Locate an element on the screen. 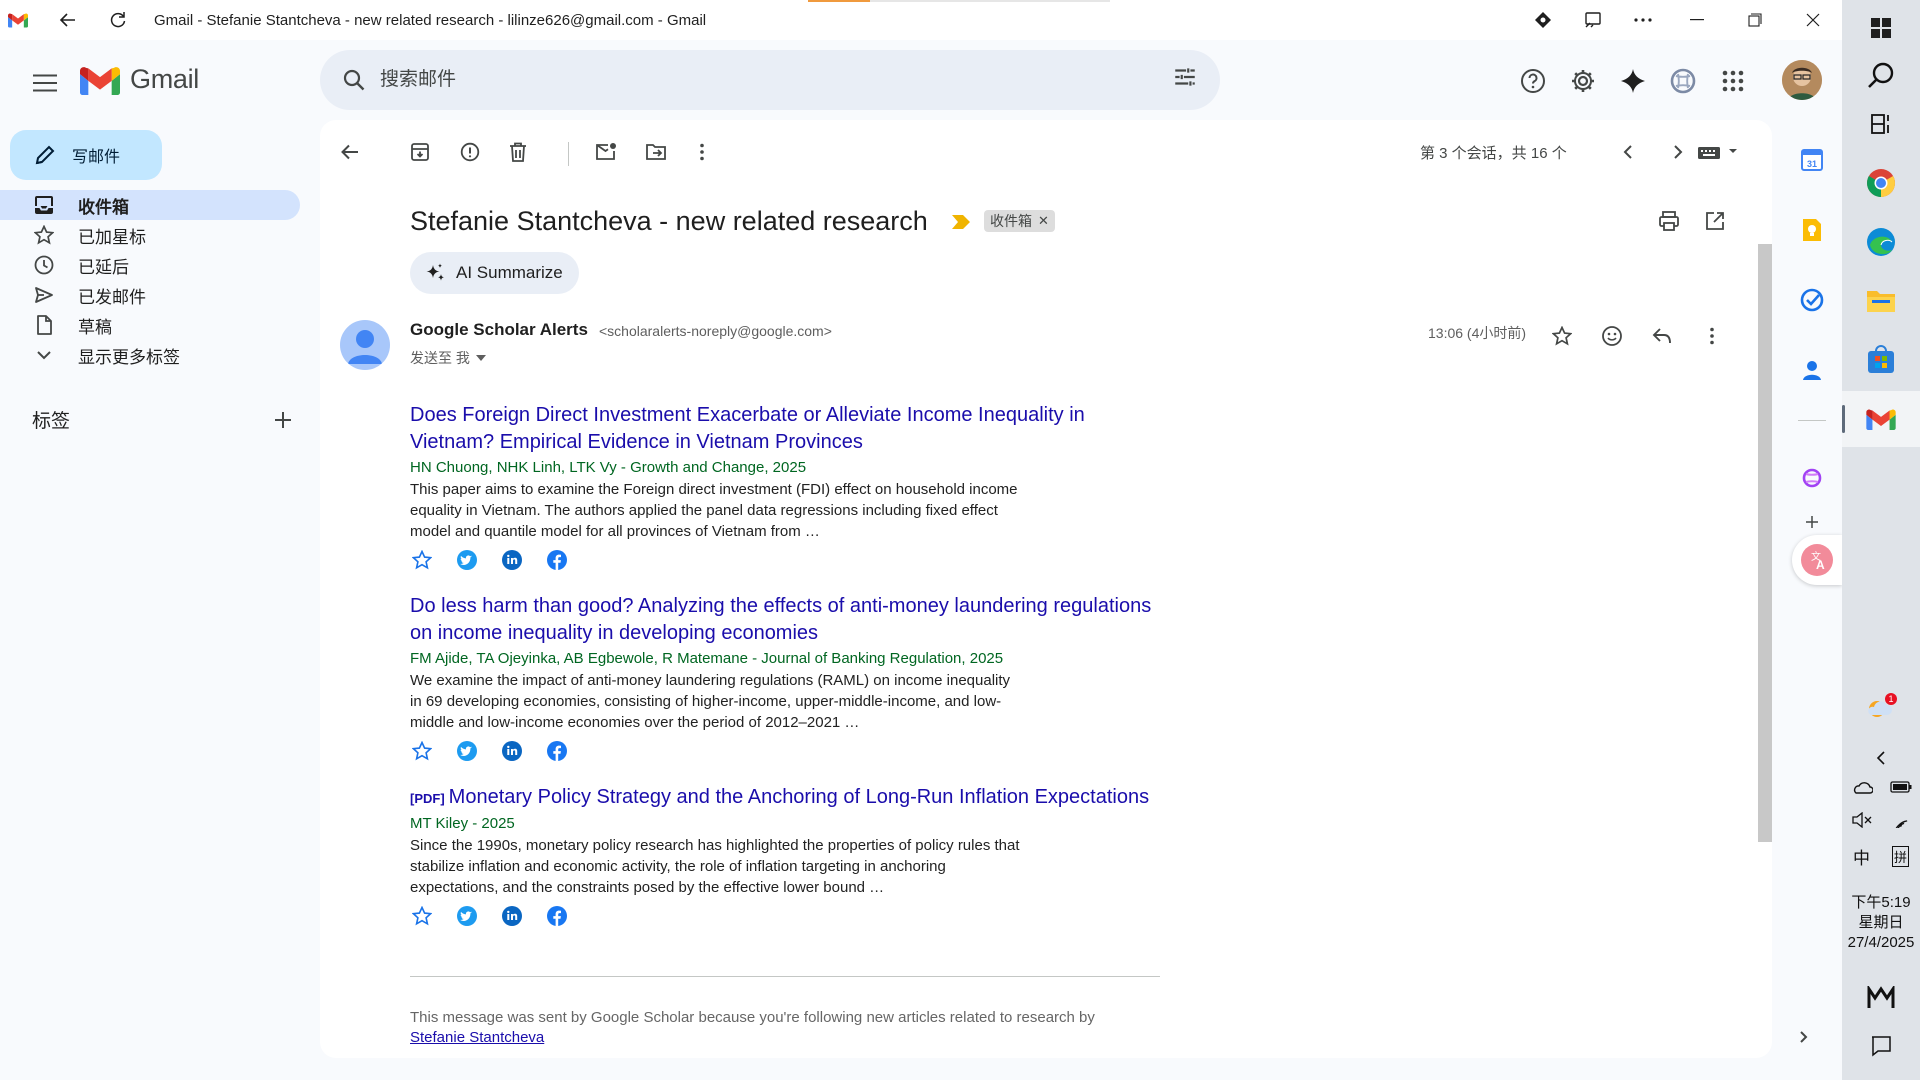 The image size is (1920, 1080). onedrive-icon is located at coordinates (1862, 787).